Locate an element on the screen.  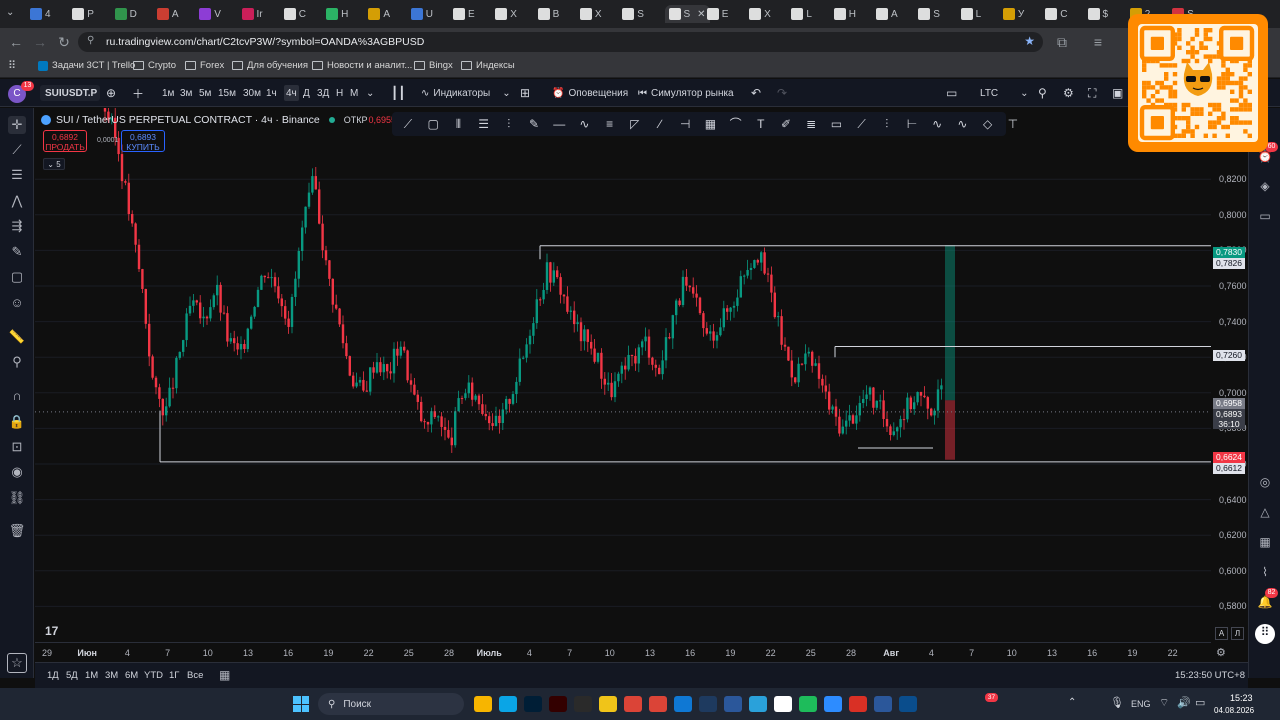
channel-icon: ⫶ is located at coordinates (887, 124).